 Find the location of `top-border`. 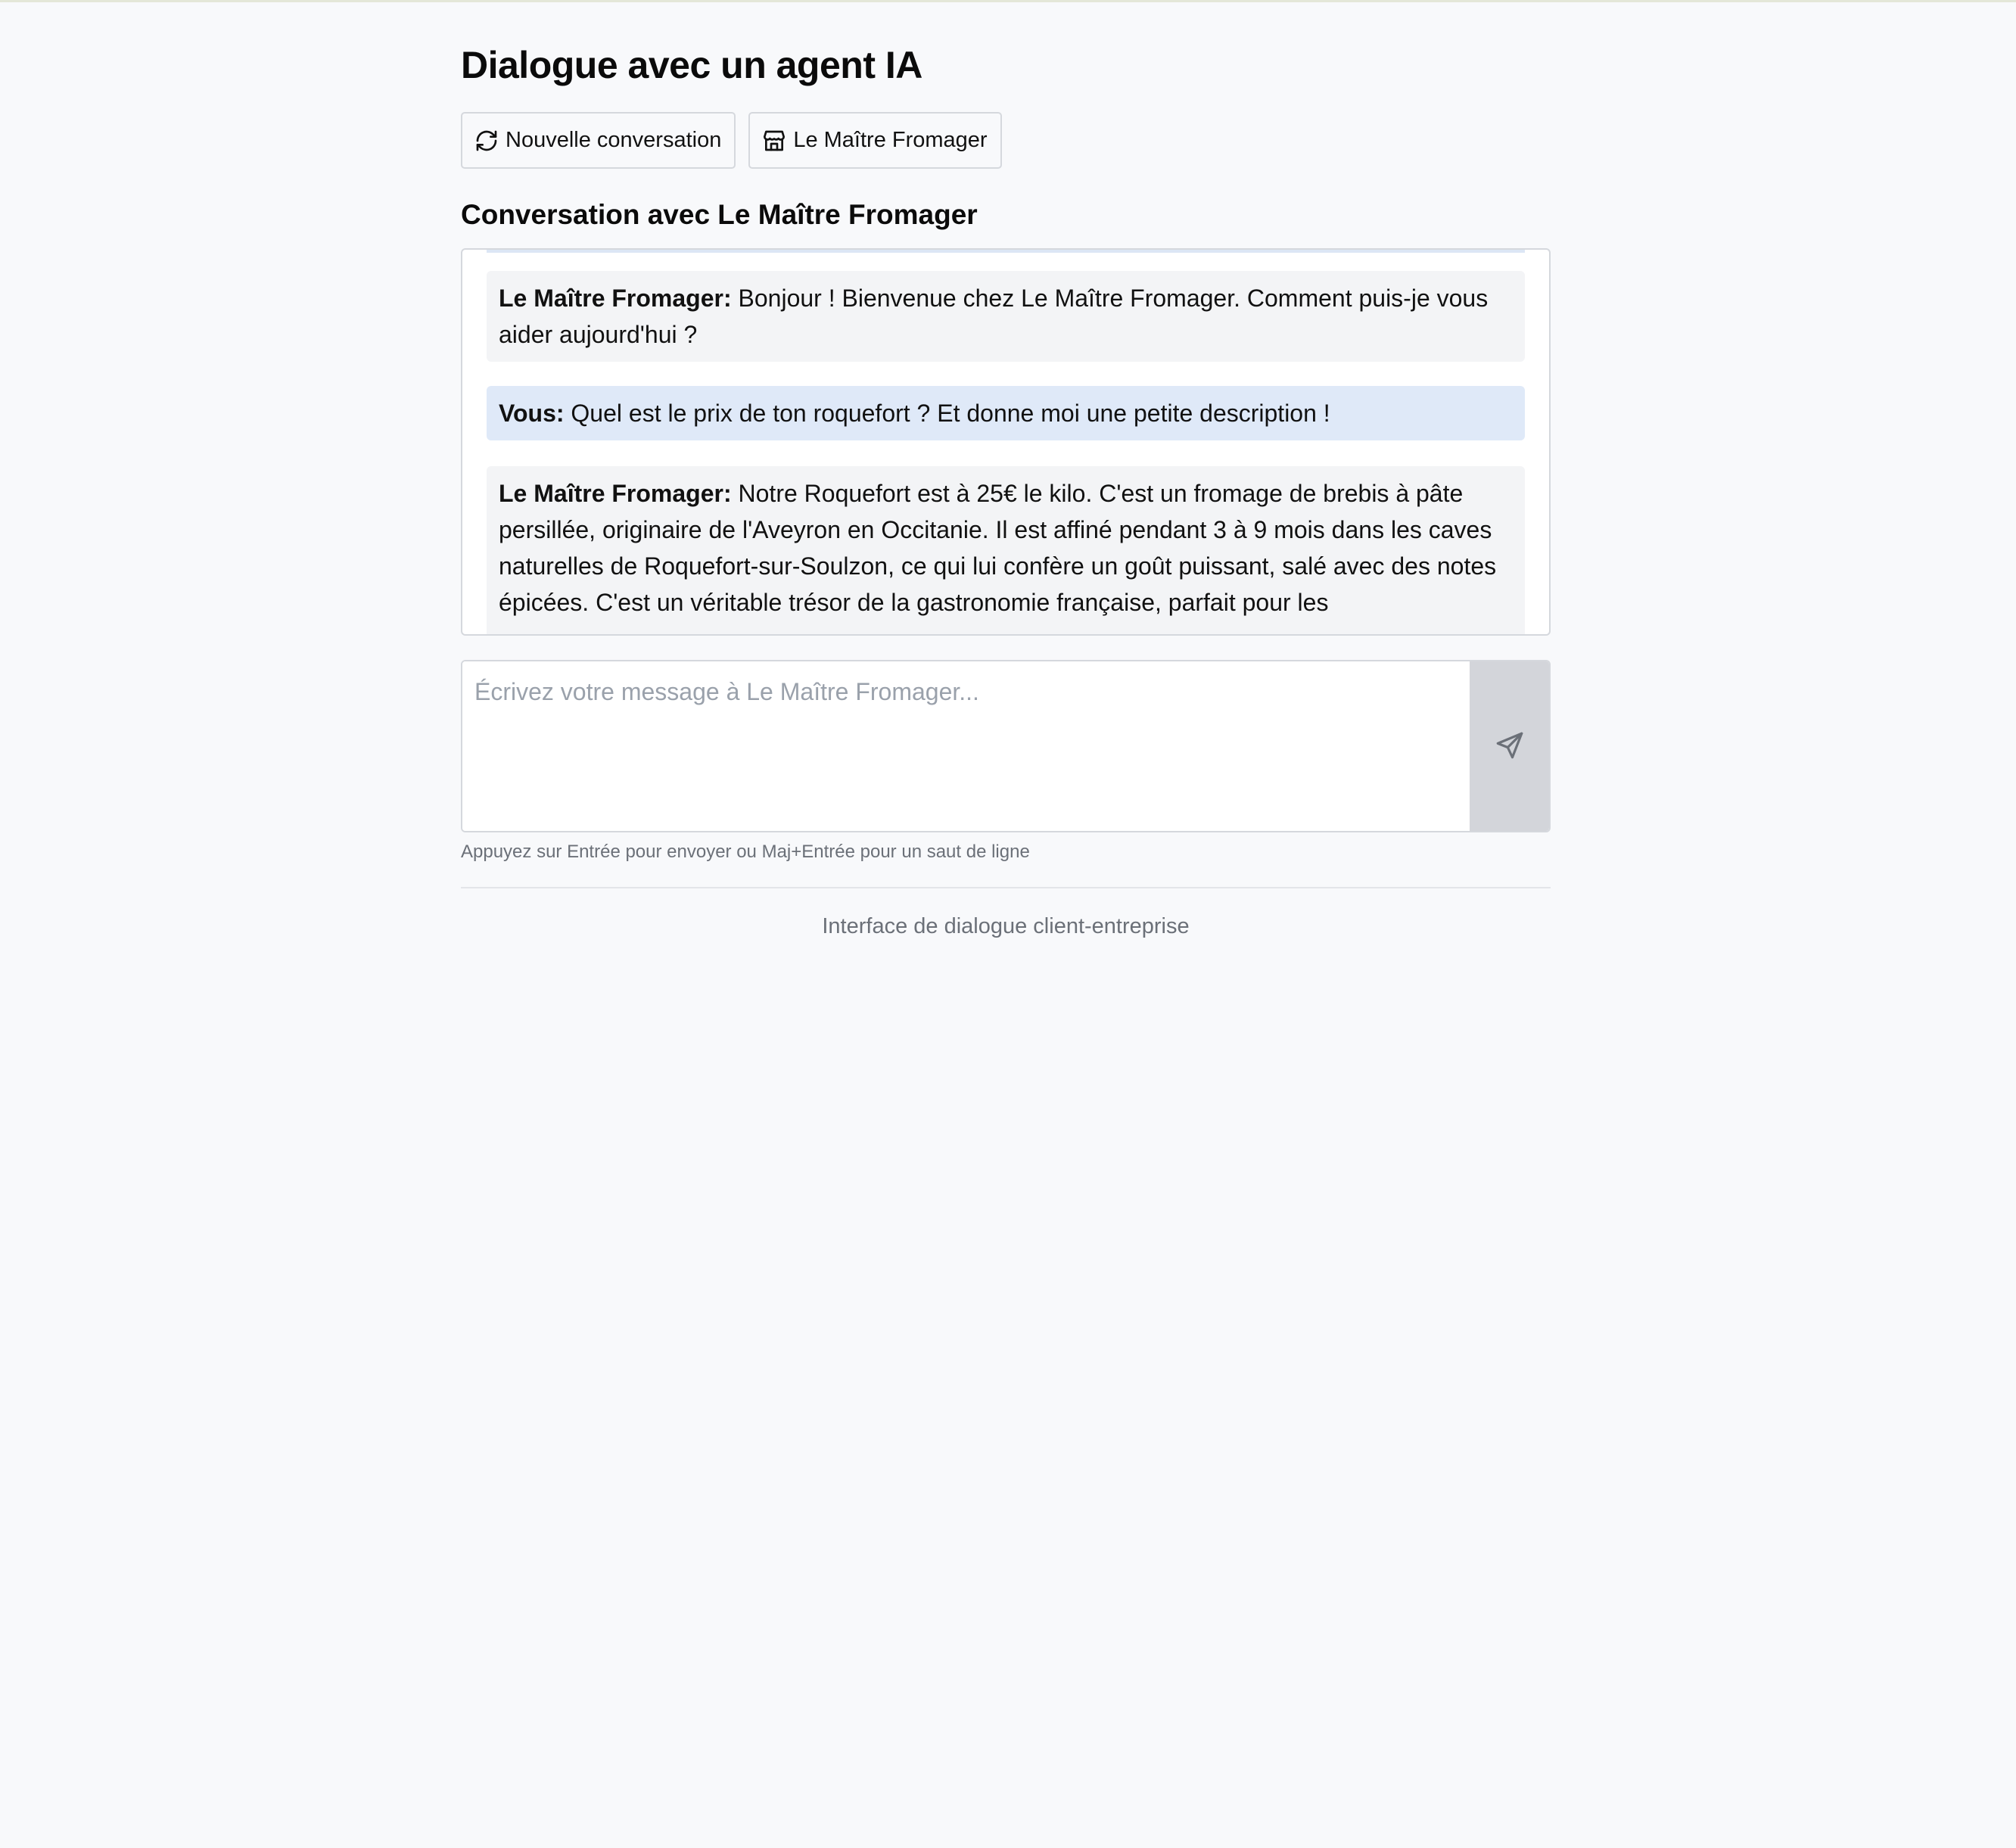

top-border is located at coordinates (1008, 1).